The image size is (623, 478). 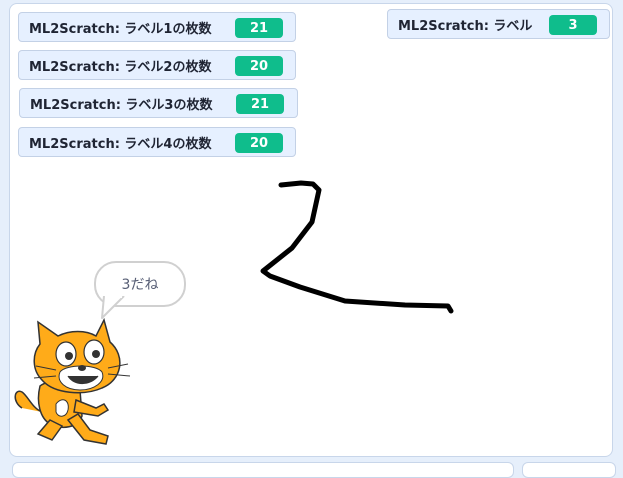 What do you see at coordinates (75, 383) in the screenshot?
I see `scratch-cat-sprite` at bounding box center [75, 383].